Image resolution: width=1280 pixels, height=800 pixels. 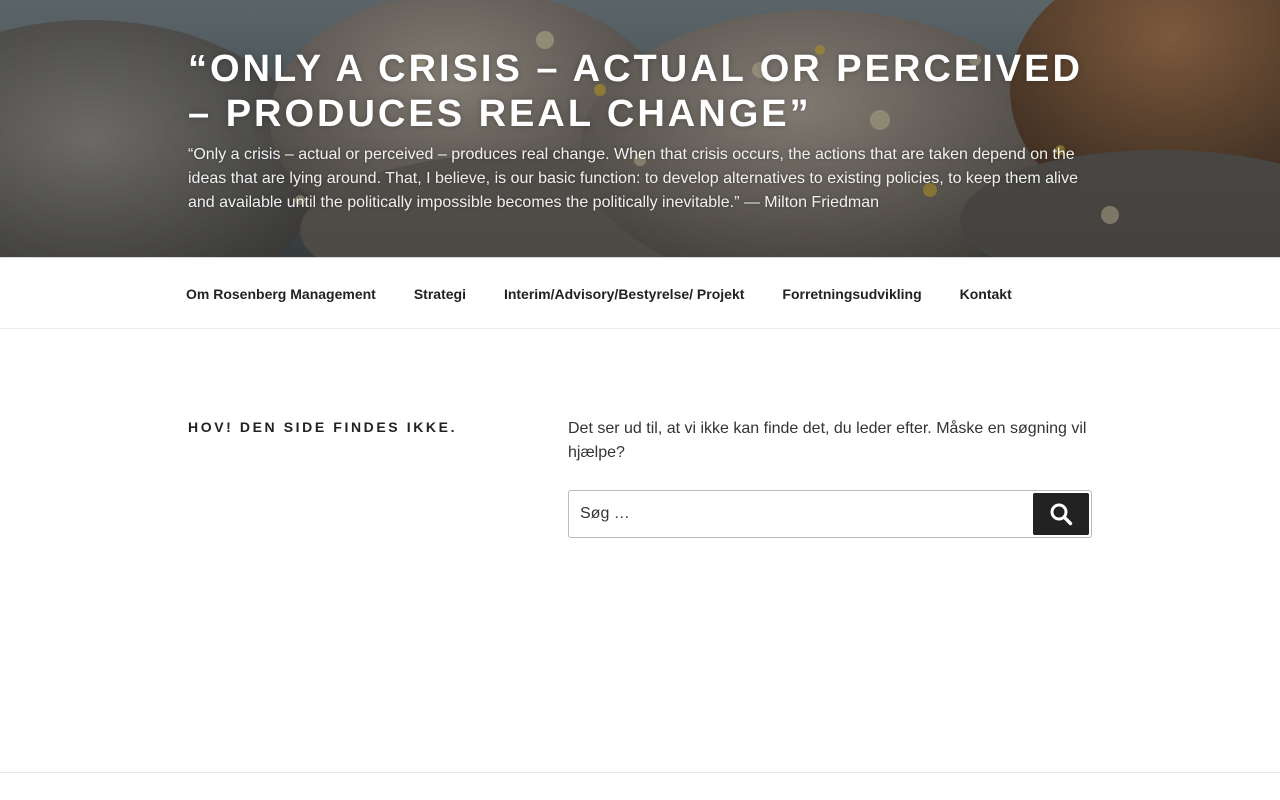 I want to click on nav-item-interim-advisory: Interim/Advisory/Bestyrelse/ Projekt, so click(x=624, y=294).